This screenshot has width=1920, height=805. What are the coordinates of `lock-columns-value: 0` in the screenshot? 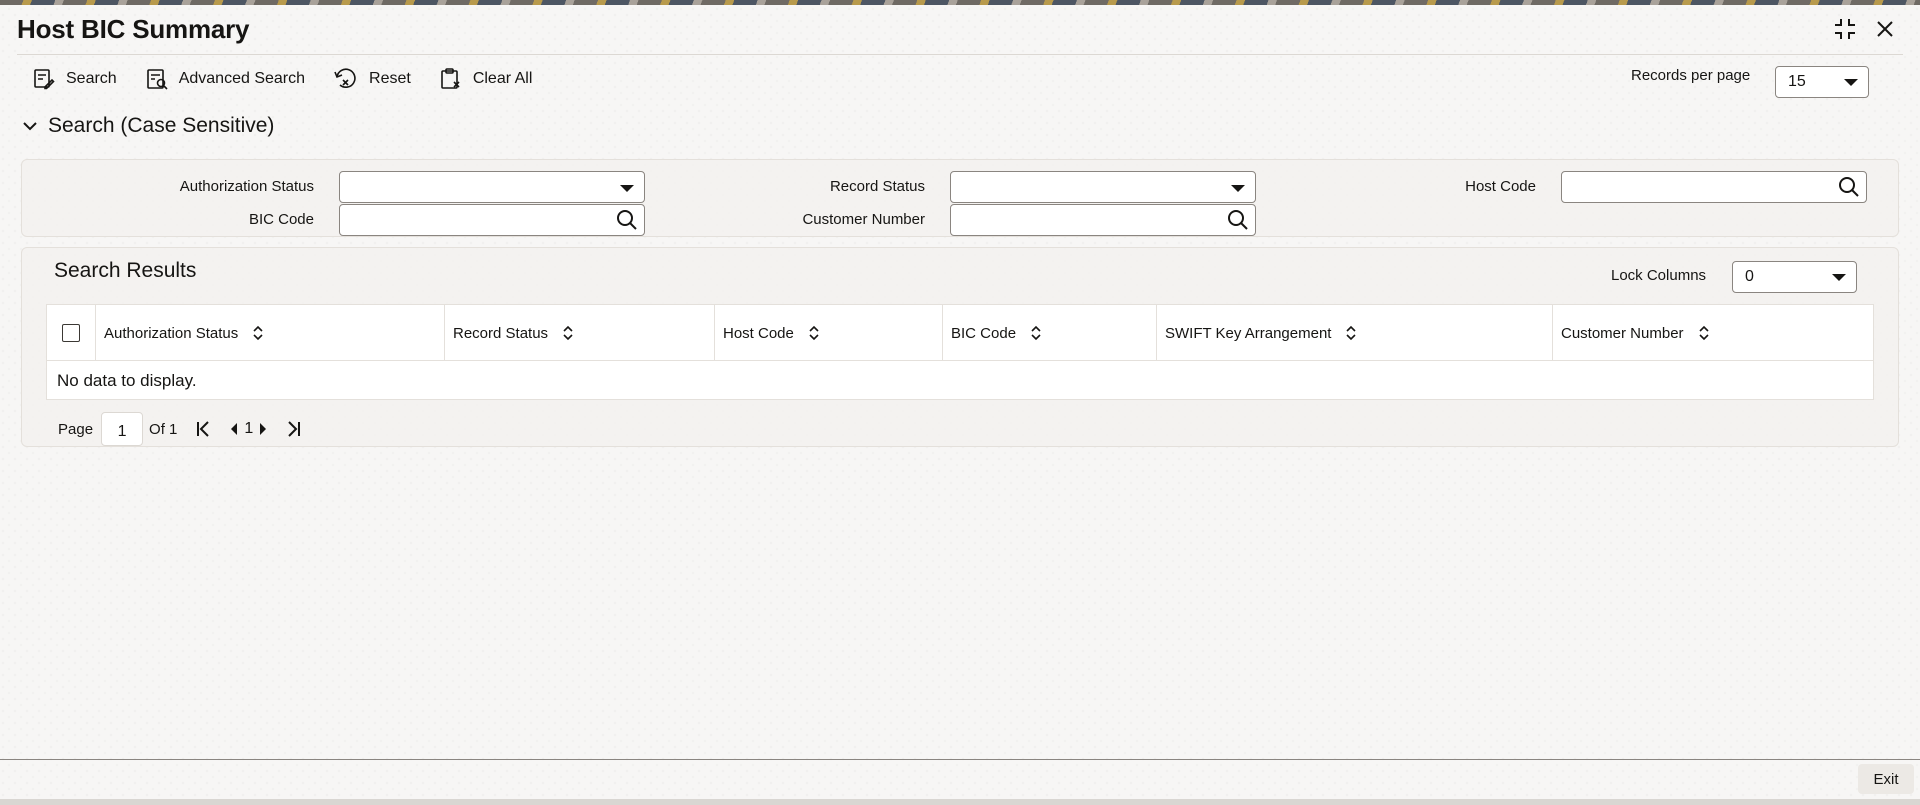 It's located at (1749, 276).